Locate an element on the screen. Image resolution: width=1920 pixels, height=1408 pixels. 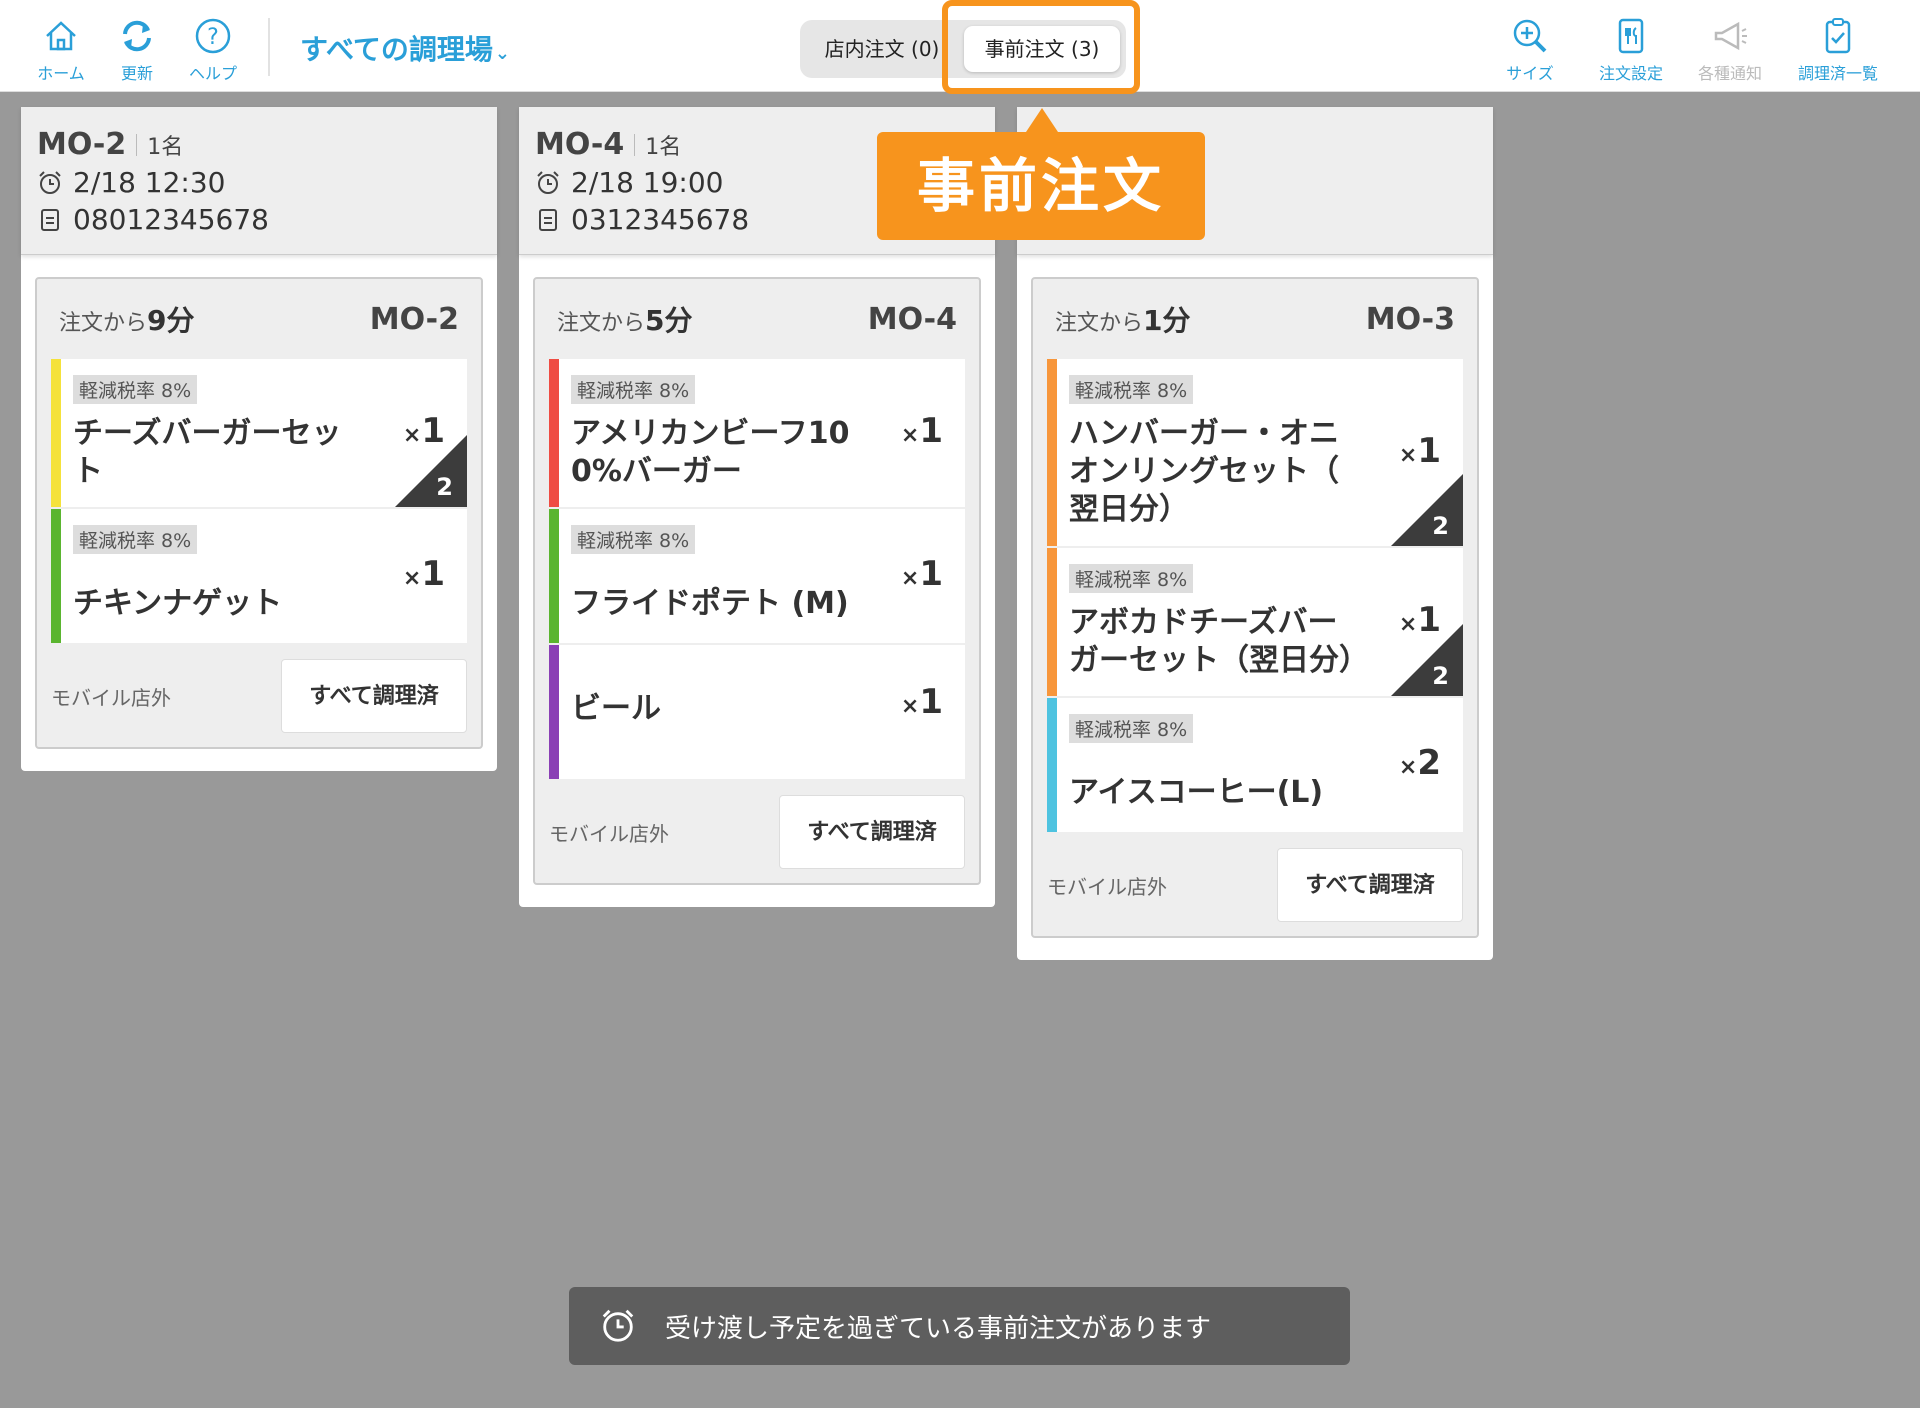
help-icon: ? is located at coordinates (213, 36).